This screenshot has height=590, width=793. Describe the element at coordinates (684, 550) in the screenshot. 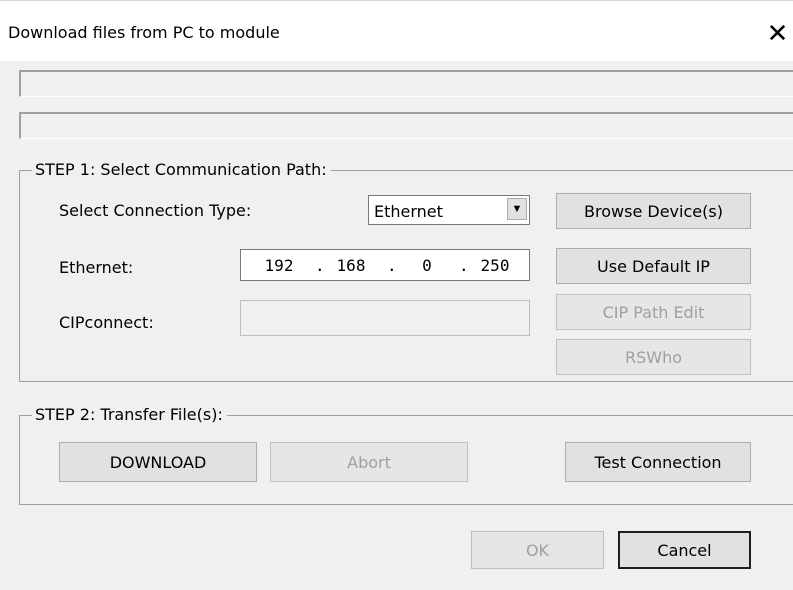

I see `cancel-button: Cancel` at that location.